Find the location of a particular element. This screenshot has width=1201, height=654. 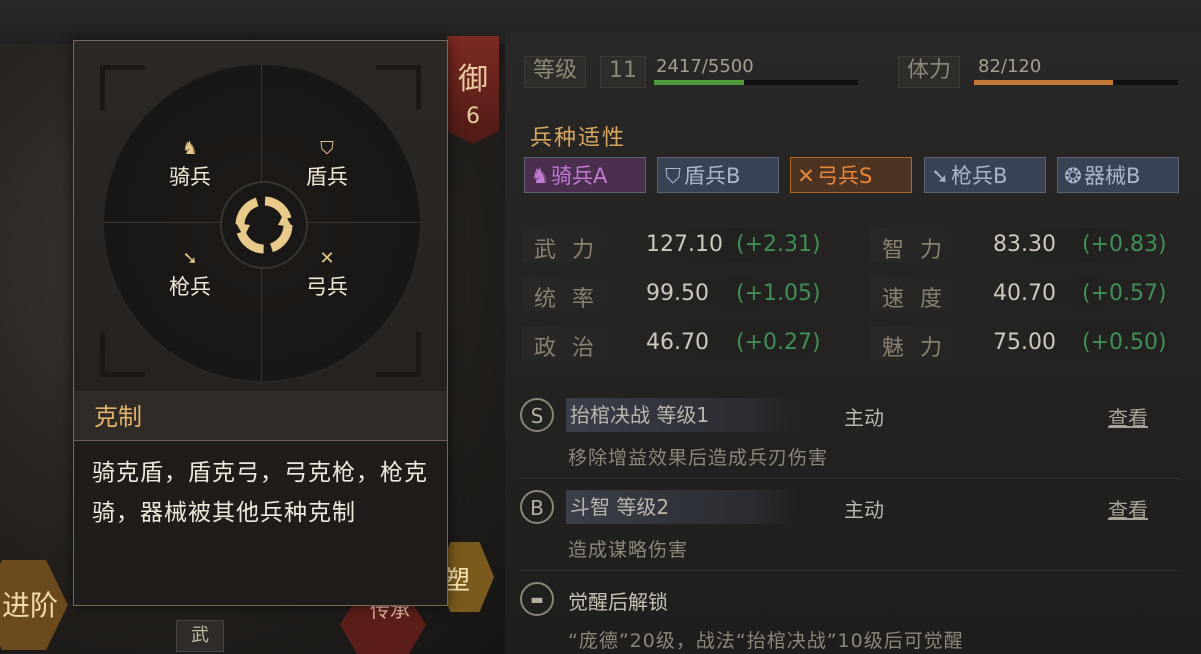

level-value: 11 is located at coordinates (623, 72).